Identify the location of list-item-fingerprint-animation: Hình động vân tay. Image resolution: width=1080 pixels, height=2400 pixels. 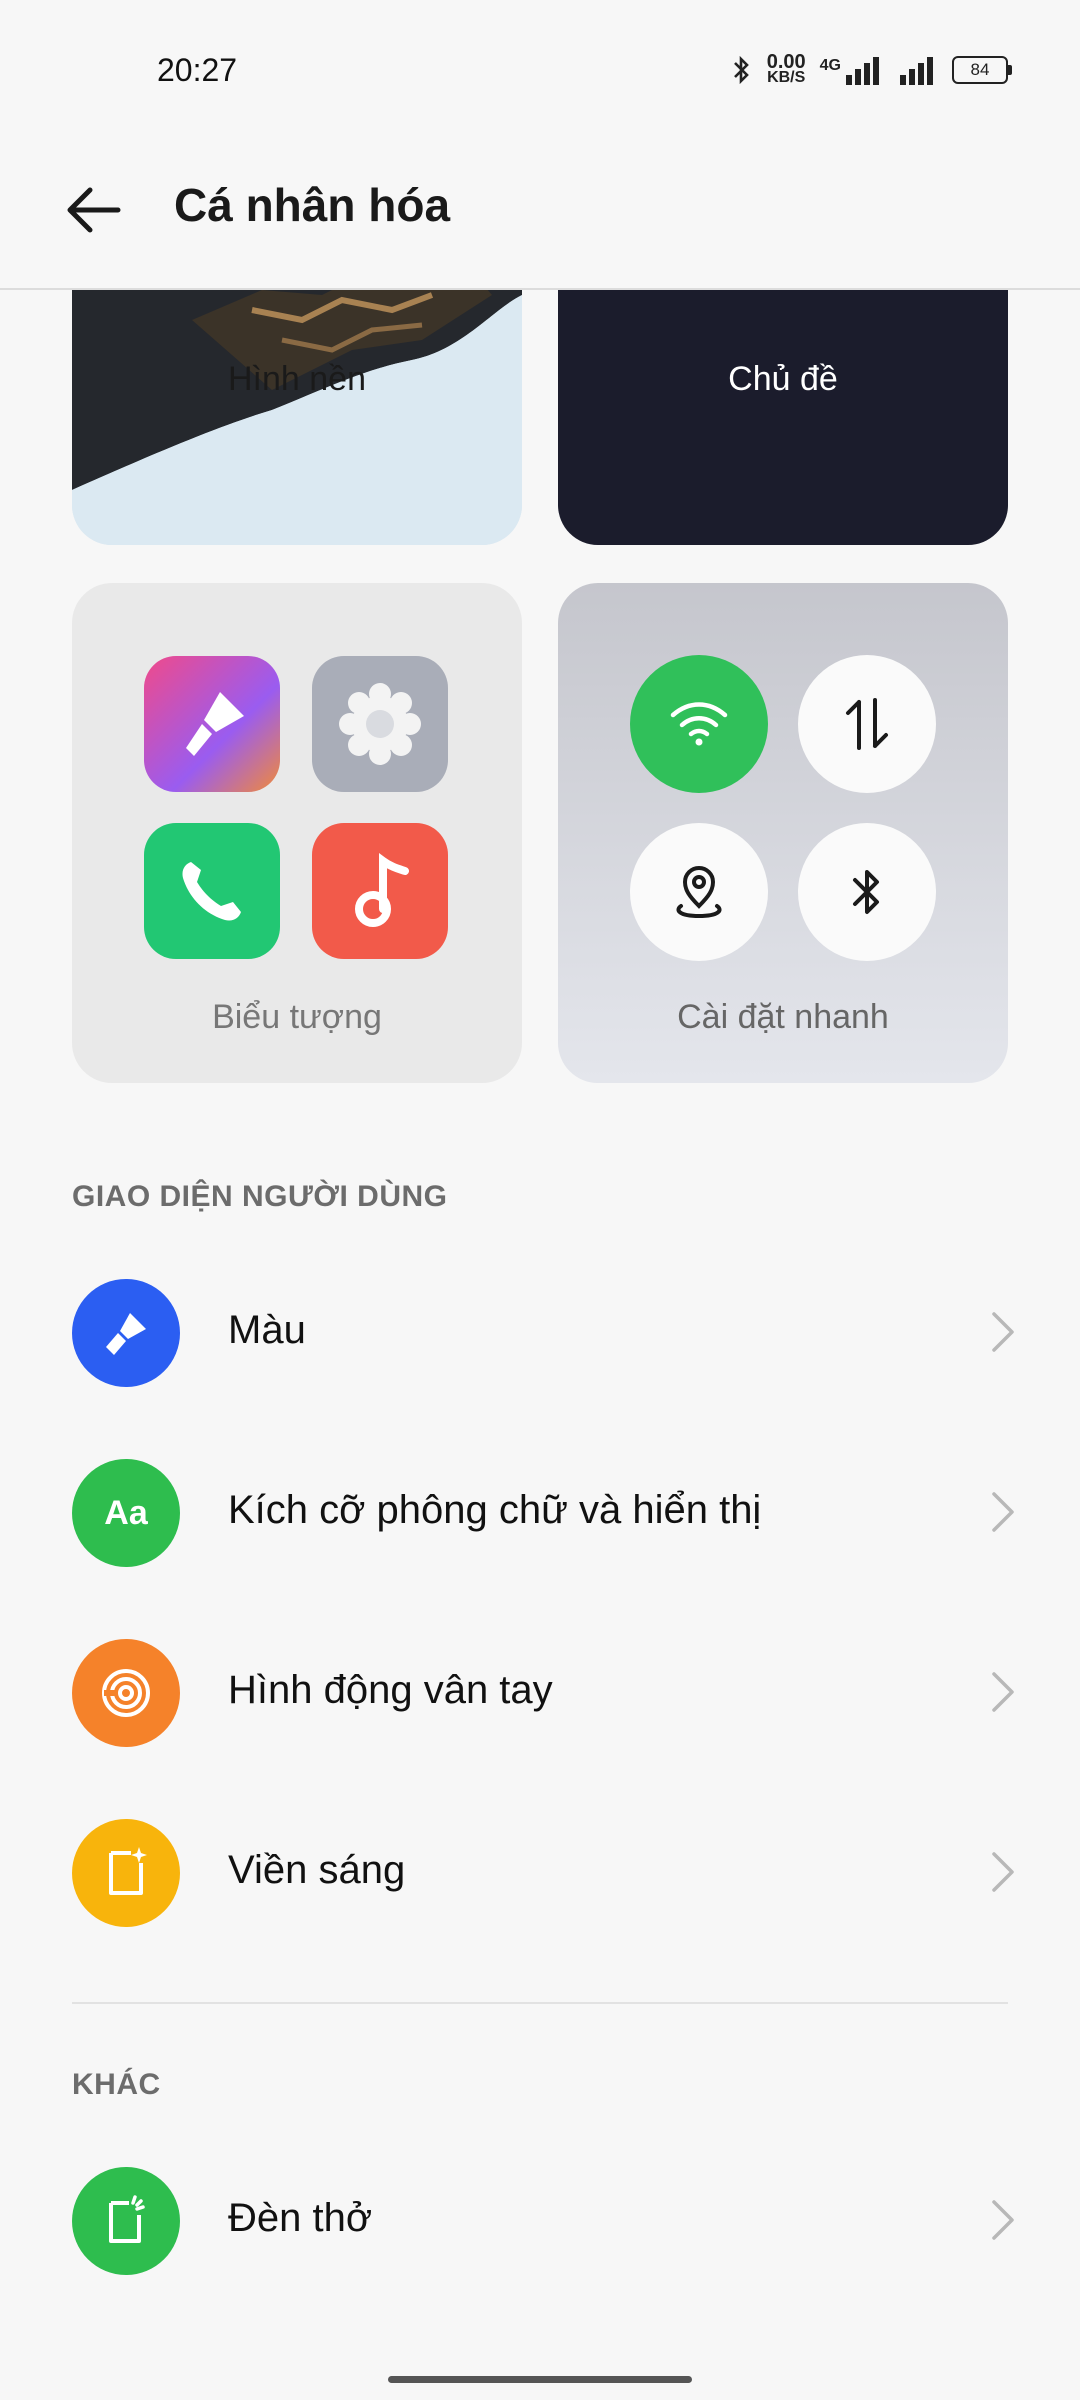
(540, 1693).